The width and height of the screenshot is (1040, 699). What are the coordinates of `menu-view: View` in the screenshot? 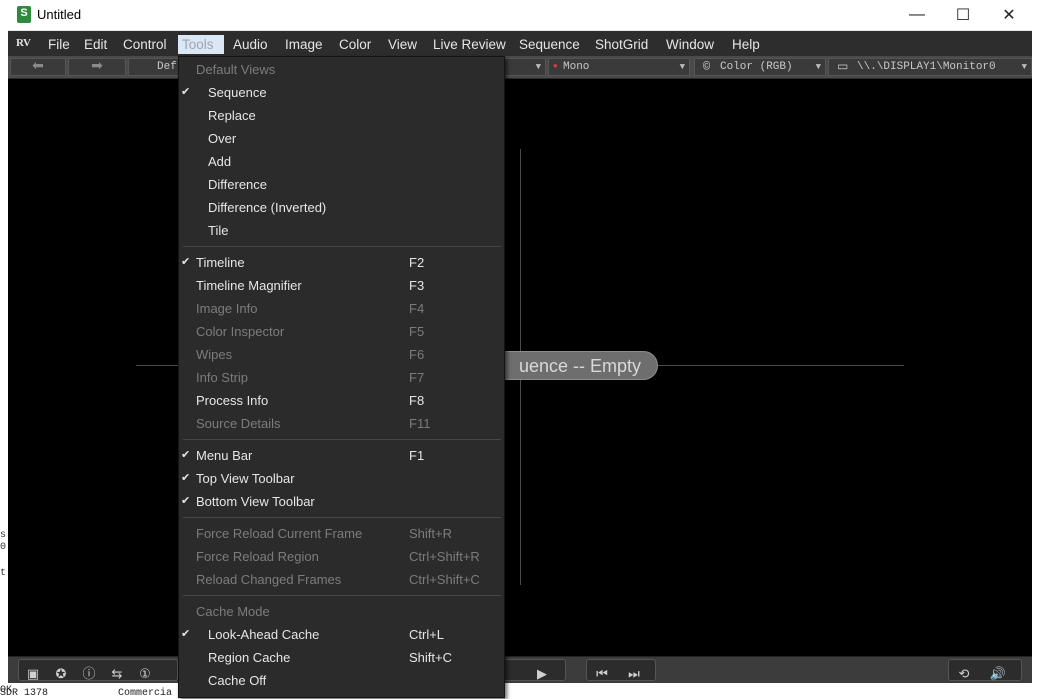 It's located at (402, 44).